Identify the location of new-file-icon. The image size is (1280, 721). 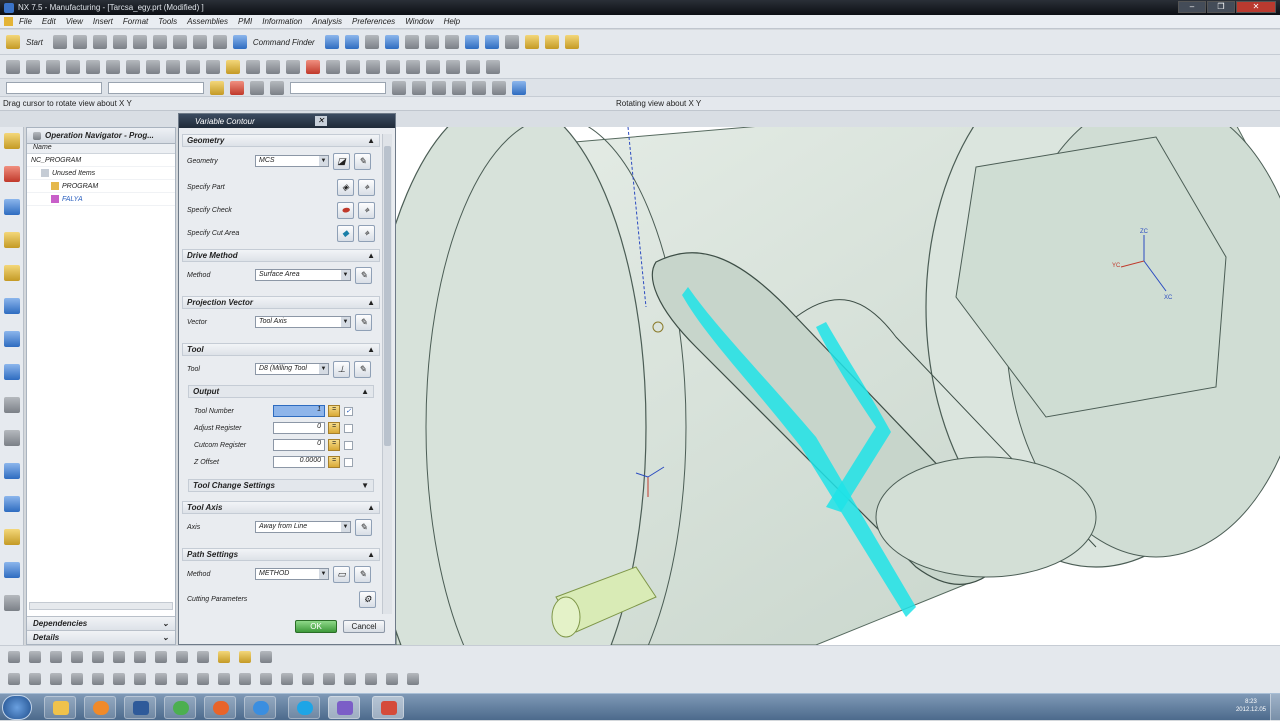
(59, 42).